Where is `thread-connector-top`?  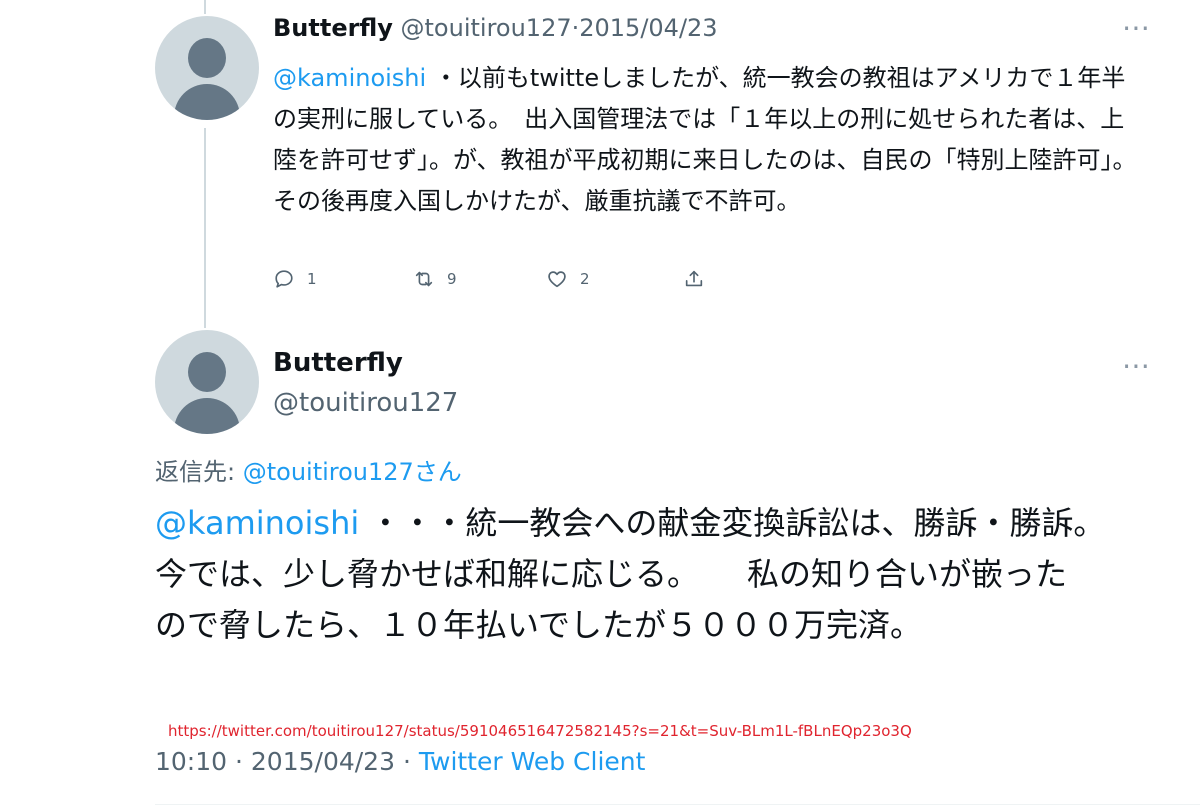 thread-connector-top is located at coordinates (205, 7).